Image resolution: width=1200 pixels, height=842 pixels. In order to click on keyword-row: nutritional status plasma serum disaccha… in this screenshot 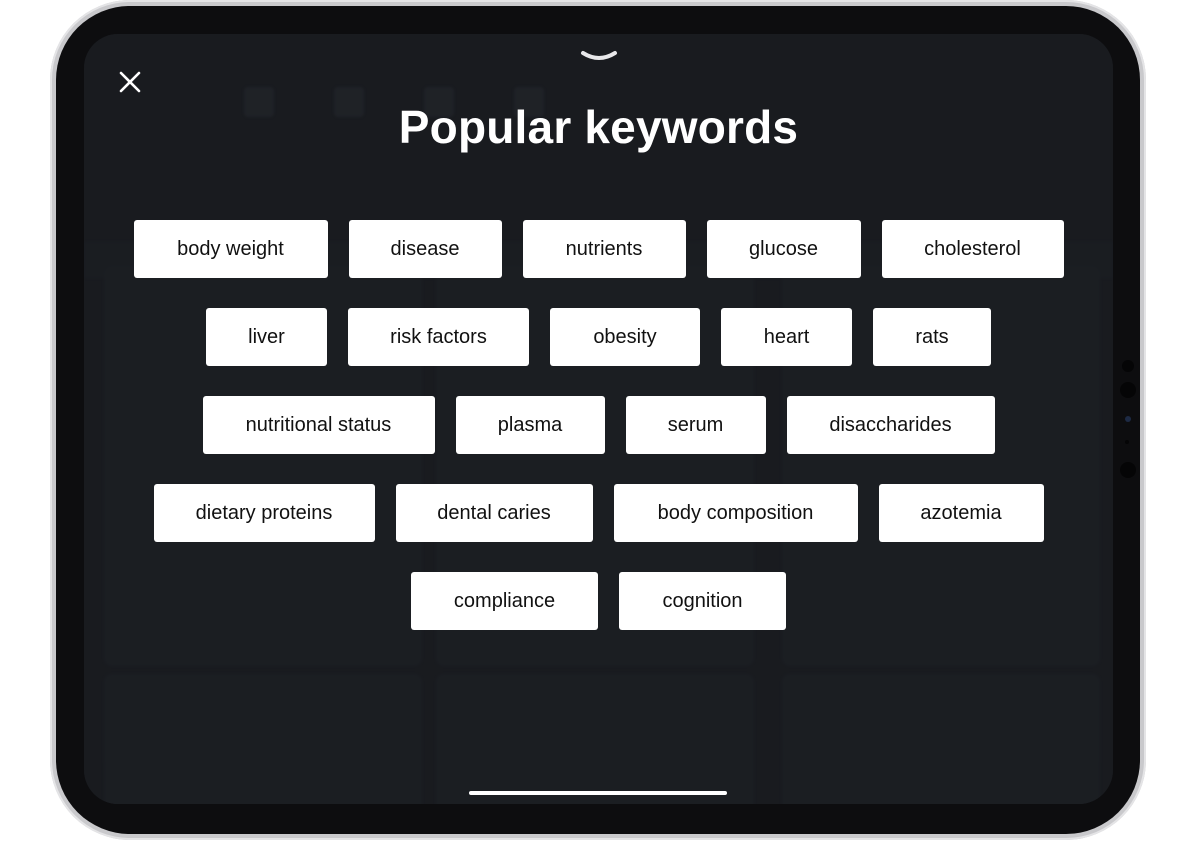, I will do `click(598, 425)`.